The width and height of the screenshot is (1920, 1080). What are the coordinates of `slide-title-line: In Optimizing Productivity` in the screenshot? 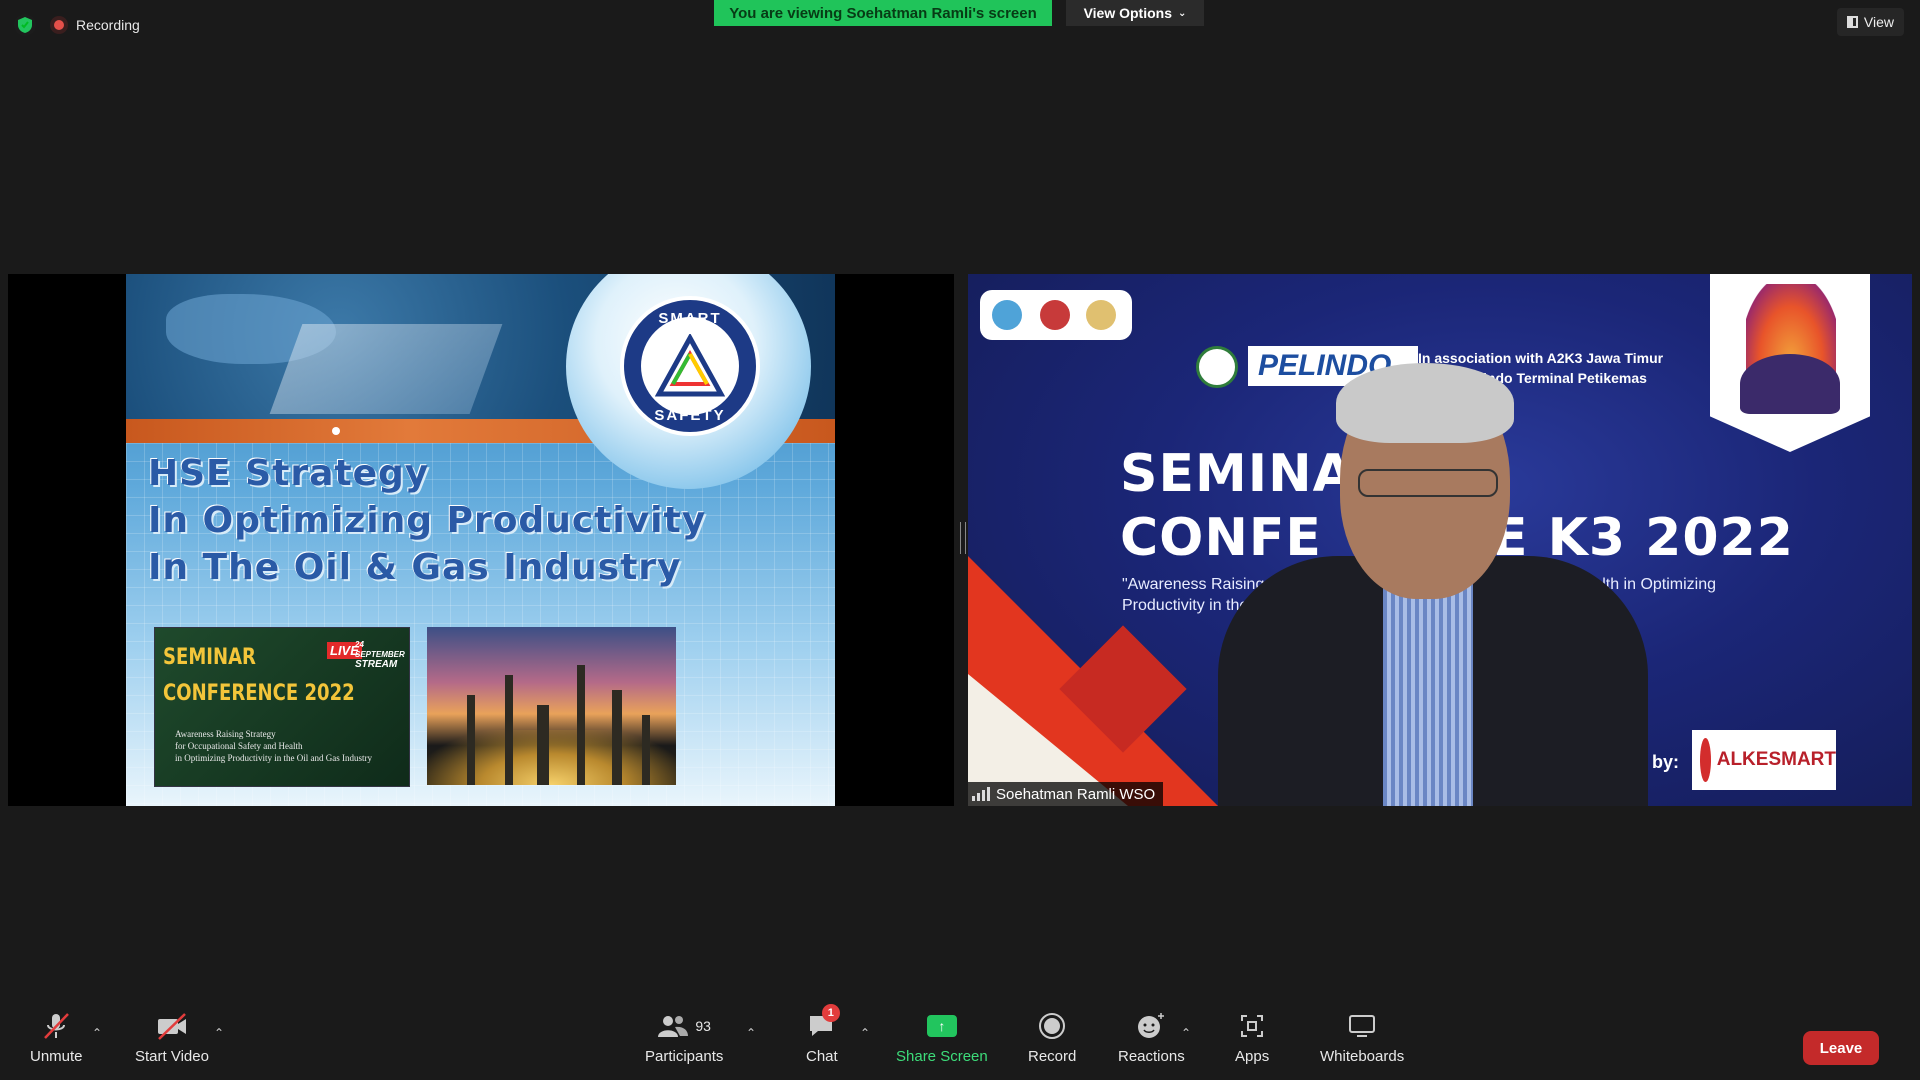 It's located at (427, 520).